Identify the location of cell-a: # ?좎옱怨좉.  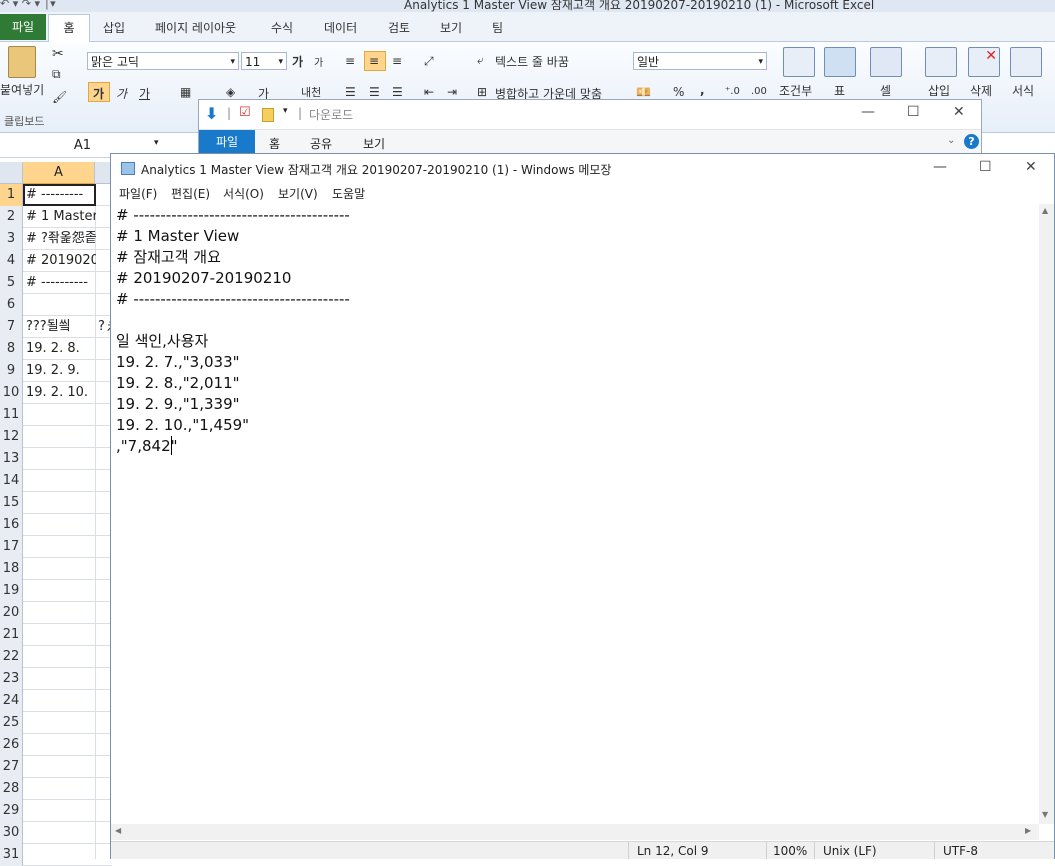
(61, 239).